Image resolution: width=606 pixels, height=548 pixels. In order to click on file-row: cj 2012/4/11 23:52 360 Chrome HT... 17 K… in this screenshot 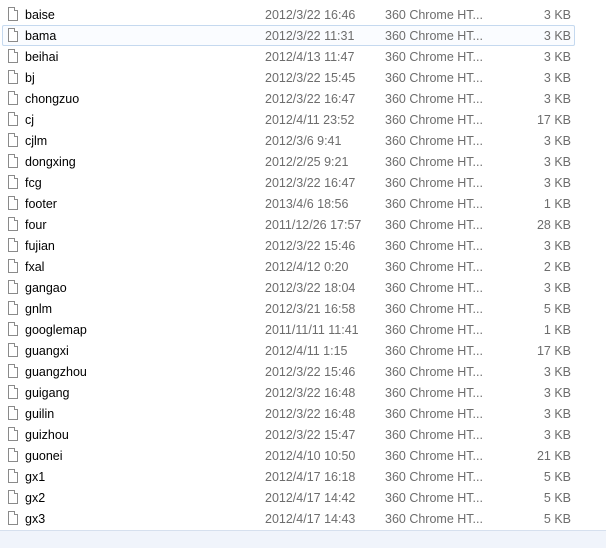, I will do `click(288, 119)`.